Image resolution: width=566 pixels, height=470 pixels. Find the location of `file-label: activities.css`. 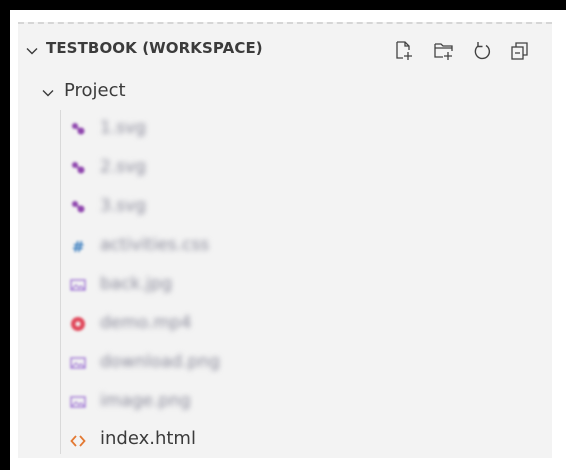

file-label: activities.css is located at coordinates (155, 245).